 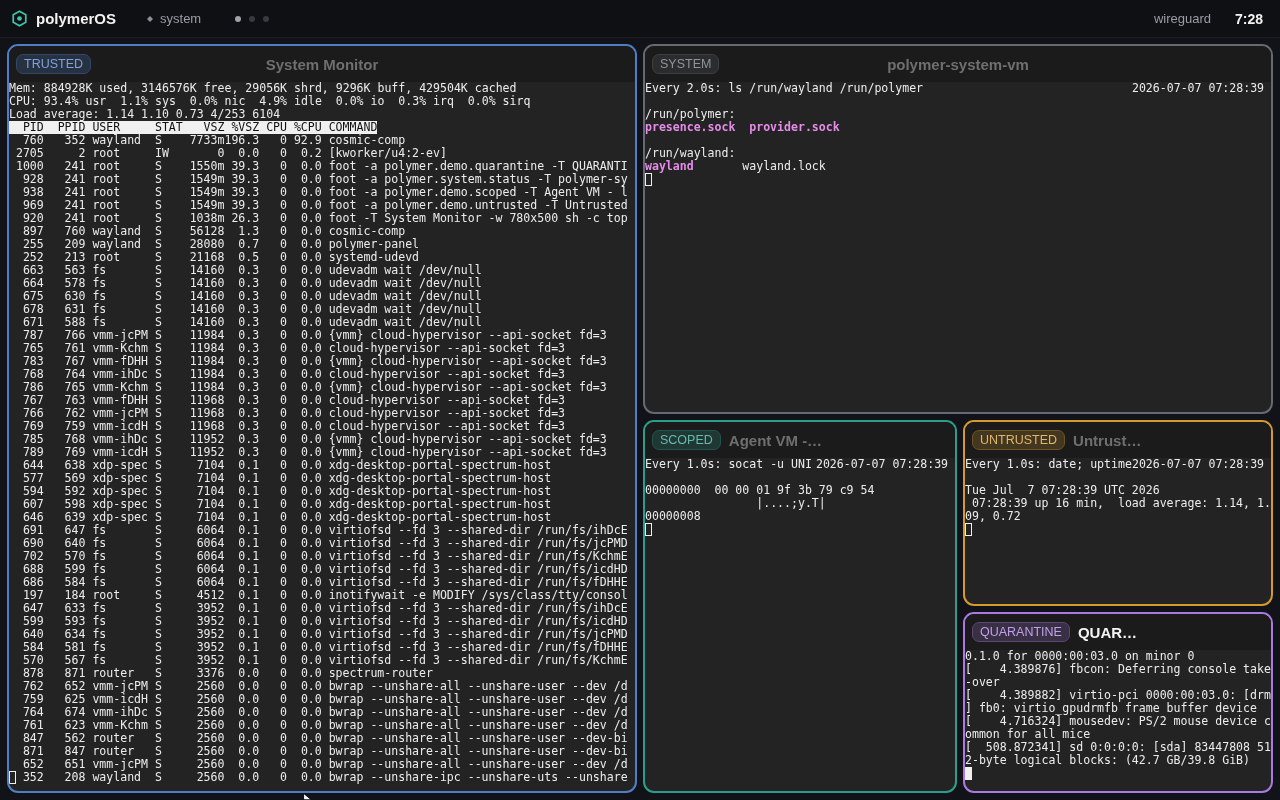 What do you see at coordinates (75, 660) in the screenshot?
I see `table-cell: 567` at bounding box center [75, 660].